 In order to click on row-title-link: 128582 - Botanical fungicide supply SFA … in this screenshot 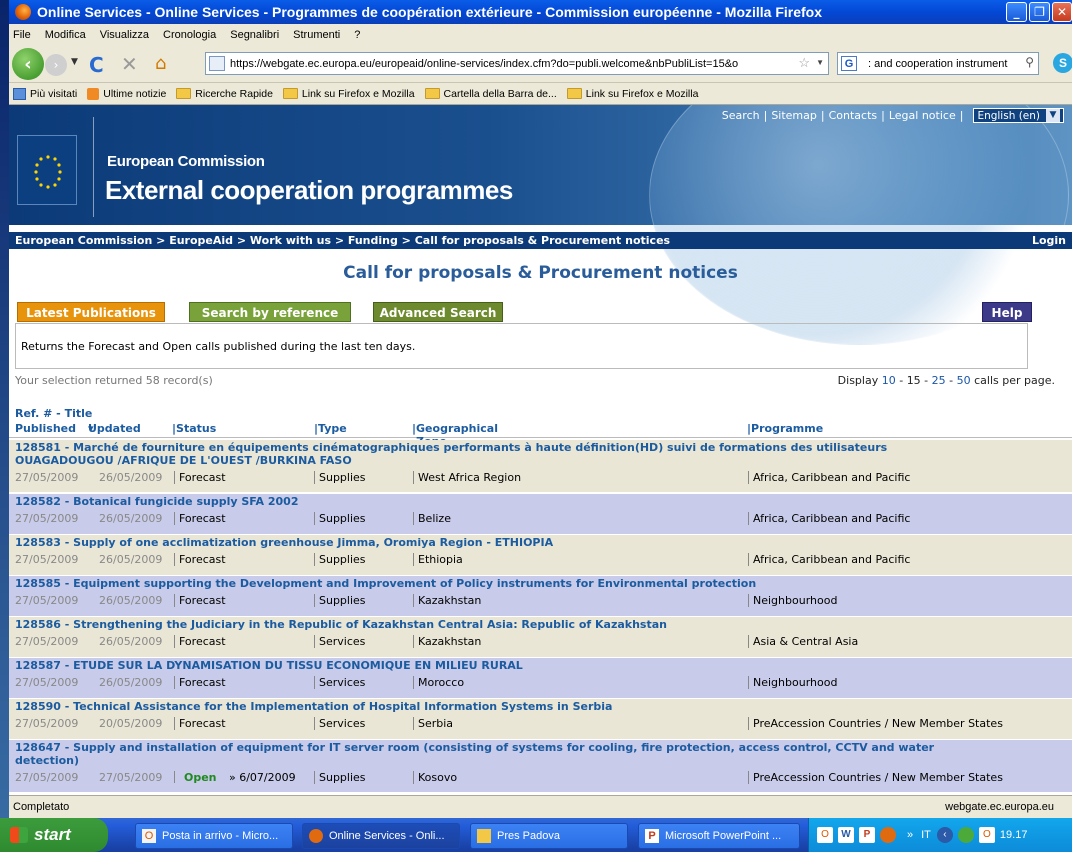, I will do `click(157, 501)`.